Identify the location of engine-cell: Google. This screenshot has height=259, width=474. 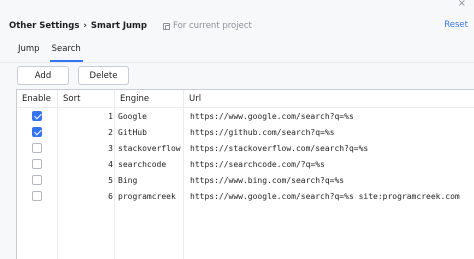
(149, 116).